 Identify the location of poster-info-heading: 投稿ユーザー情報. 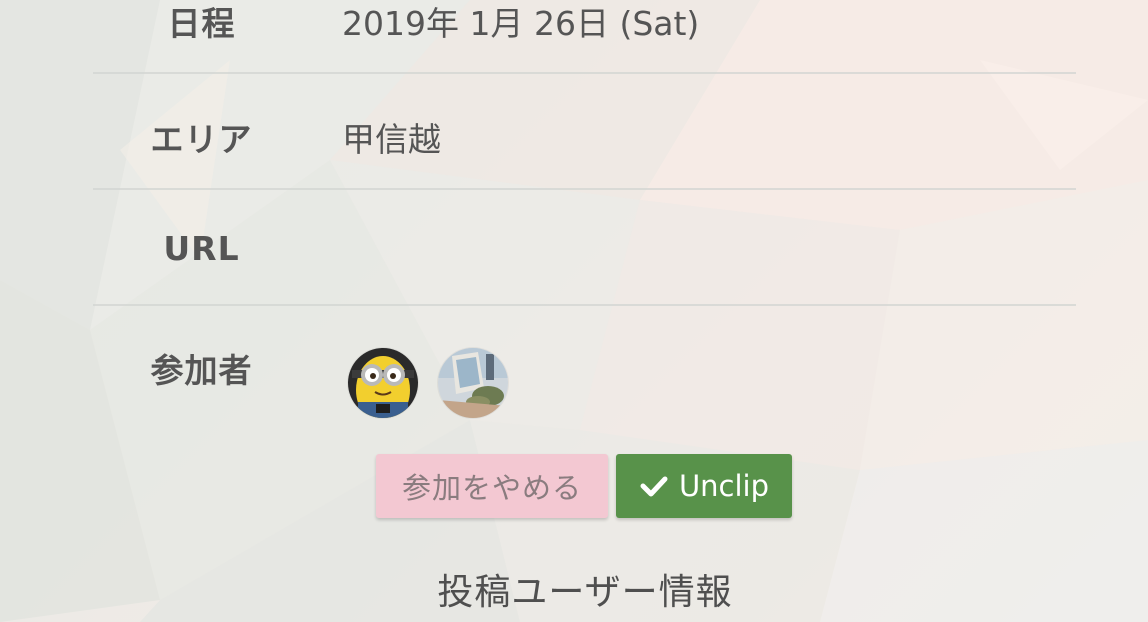
(585, 592).